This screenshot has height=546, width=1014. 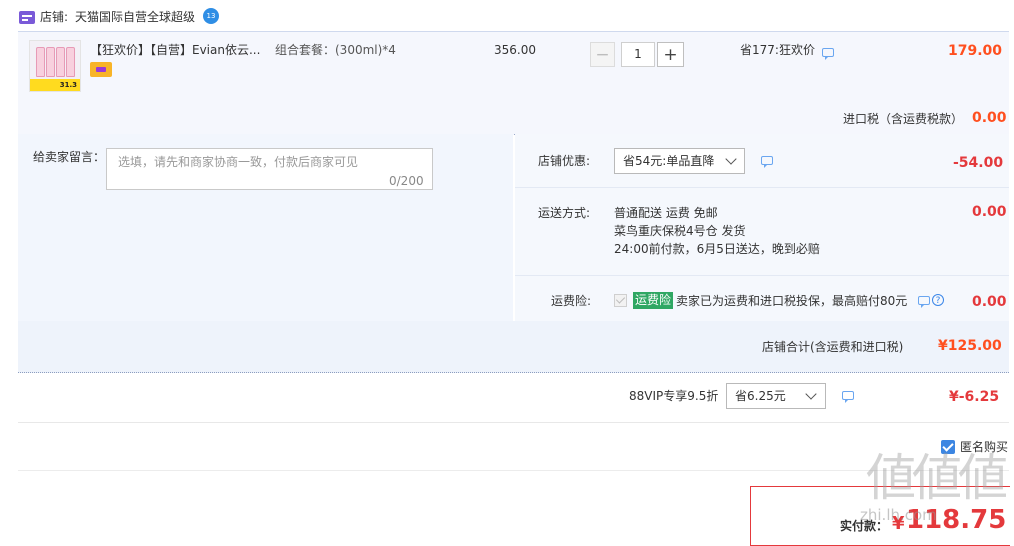 What do you see at coordinates (903, 119) in the screenshot?
I see `import-tax-label: 进口税（含运费税款）` at bounding box center [903, 119].